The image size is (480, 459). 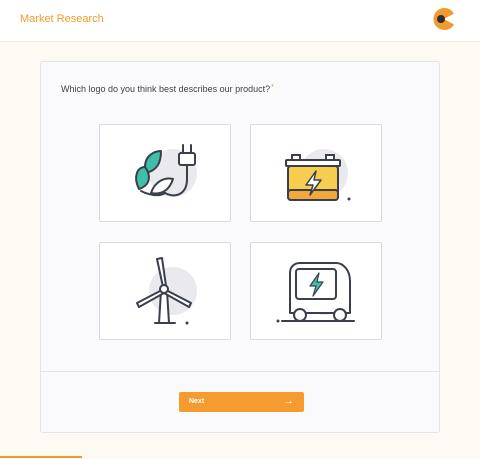 I want to click on wind-turbine-icon, so click(x=166, y=291).